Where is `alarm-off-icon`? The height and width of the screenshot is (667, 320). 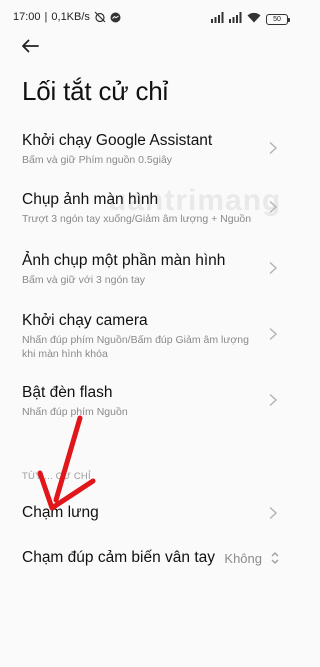
alarm-off-icon is located at coordinates (100, 17).